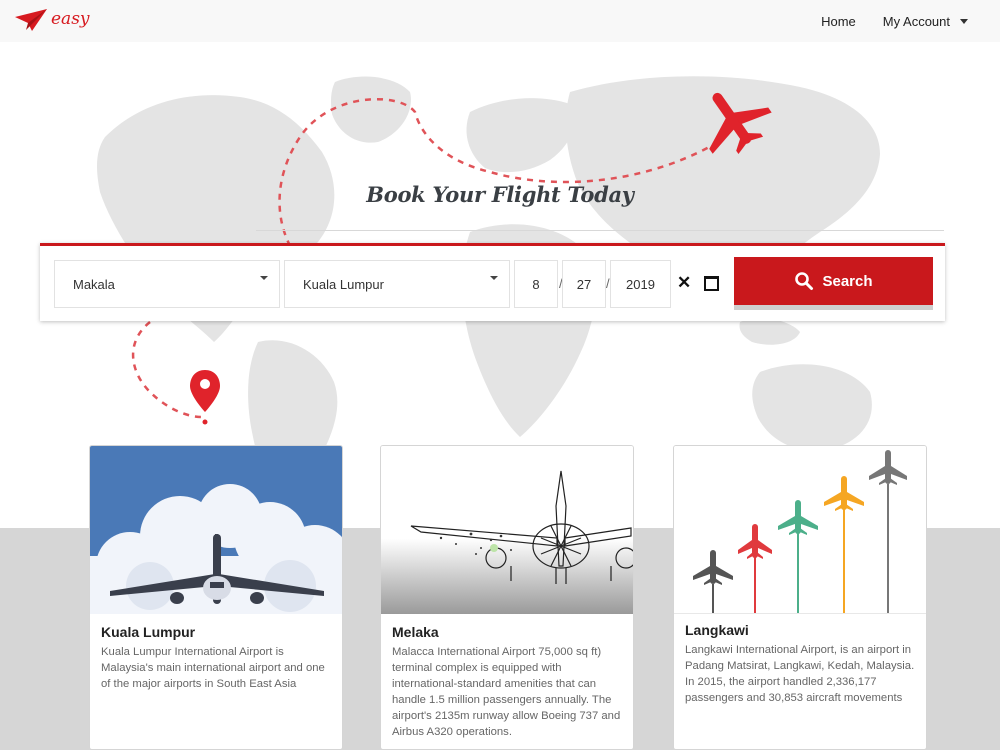  Describe the element at coordinates (70, 19) in the screenshot. I see `brand-name: easy` at that location.